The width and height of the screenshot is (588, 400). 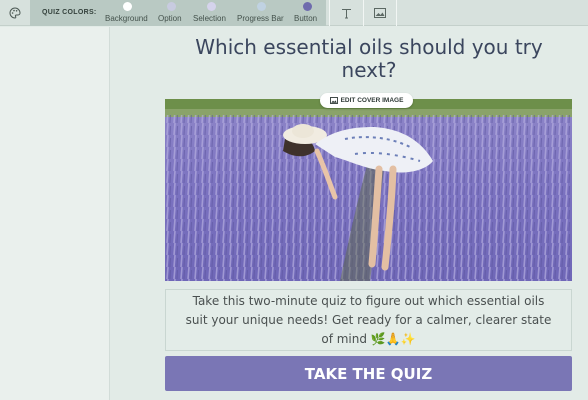 I want to click on text-icon, so click(x=346, y=13).